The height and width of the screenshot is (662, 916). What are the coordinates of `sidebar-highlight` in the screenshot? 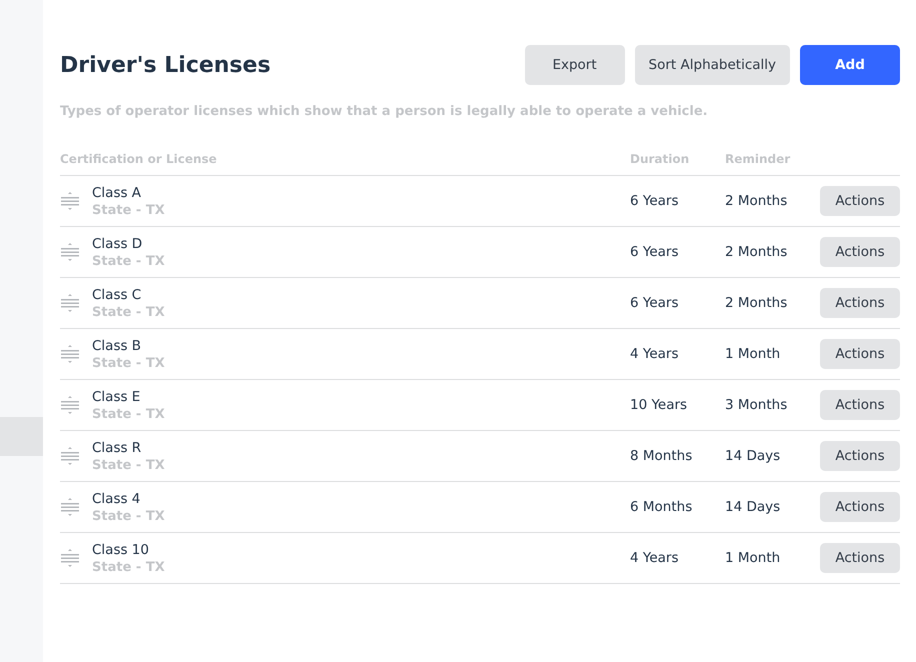 It's located at (21, 436).